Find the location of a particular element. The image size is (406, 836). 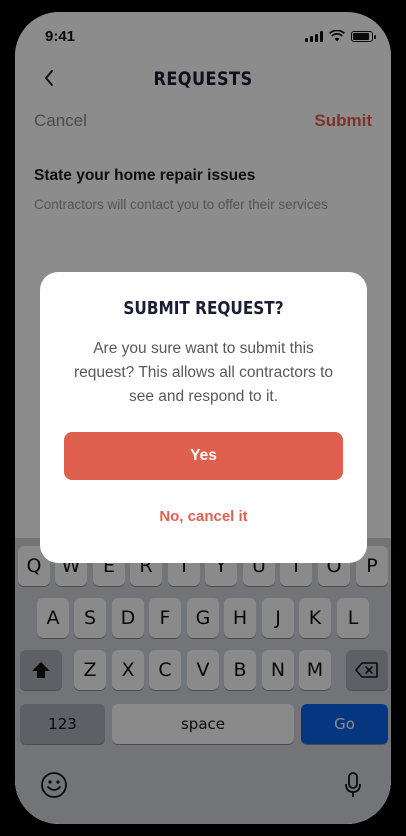

yes-button: Yes is located at coordinates (203, 456).